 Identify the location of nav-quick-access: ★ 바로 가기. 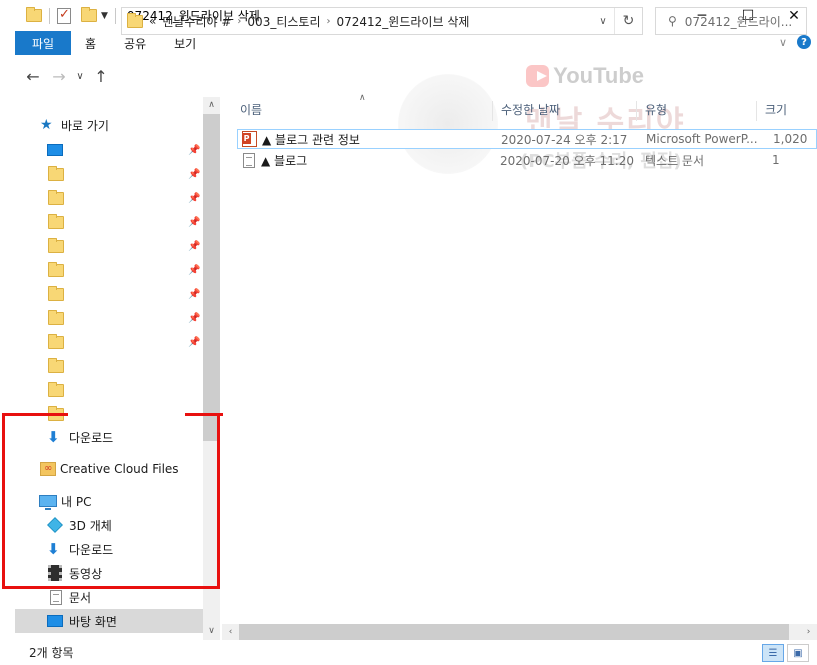
(101, 125).